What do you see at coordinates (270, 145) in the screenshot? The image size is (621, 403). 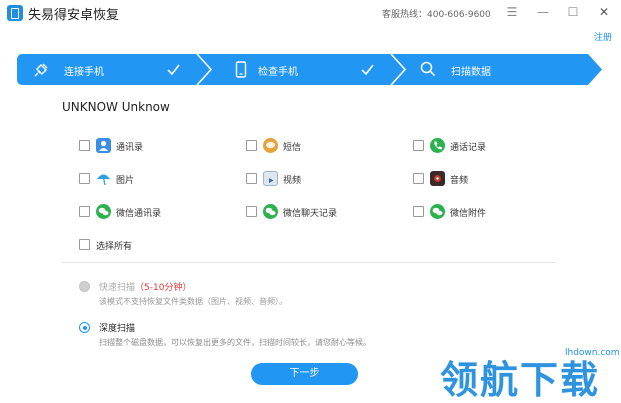 I see `sms-icon` at bounding box center [270, 145].